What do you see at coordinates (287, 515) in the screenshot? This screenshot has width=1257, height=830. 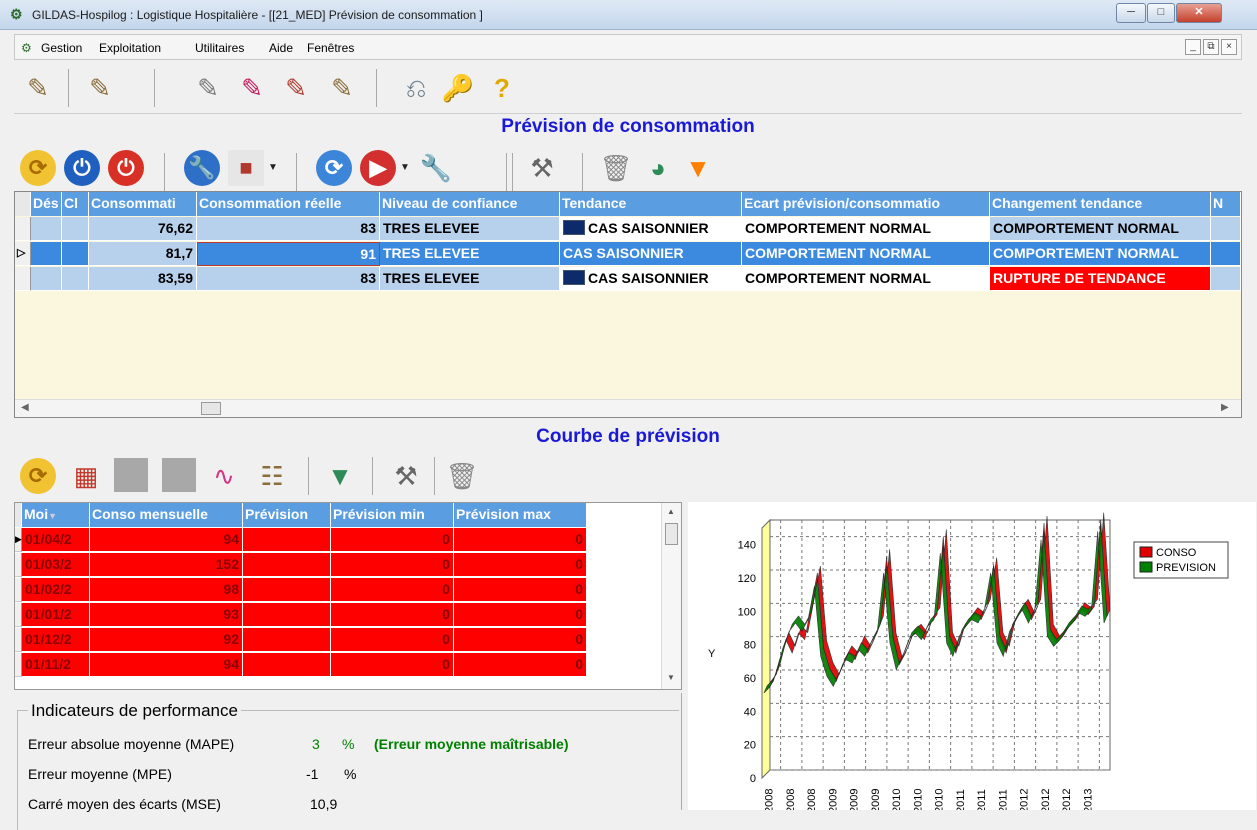 I see `column-header: Prévision` at bounding box center [287, 515].